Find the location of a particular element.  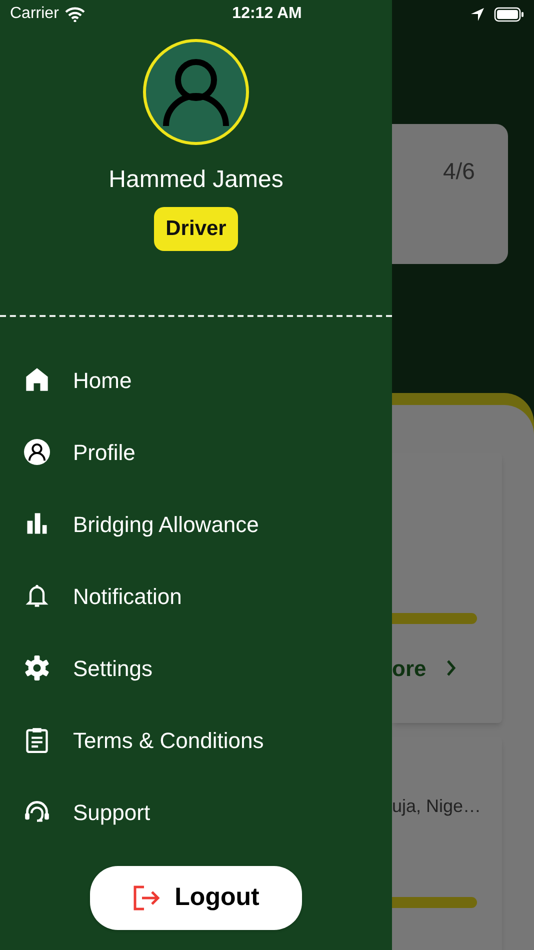

menu-item: Home is located at coordinates (196, 380).